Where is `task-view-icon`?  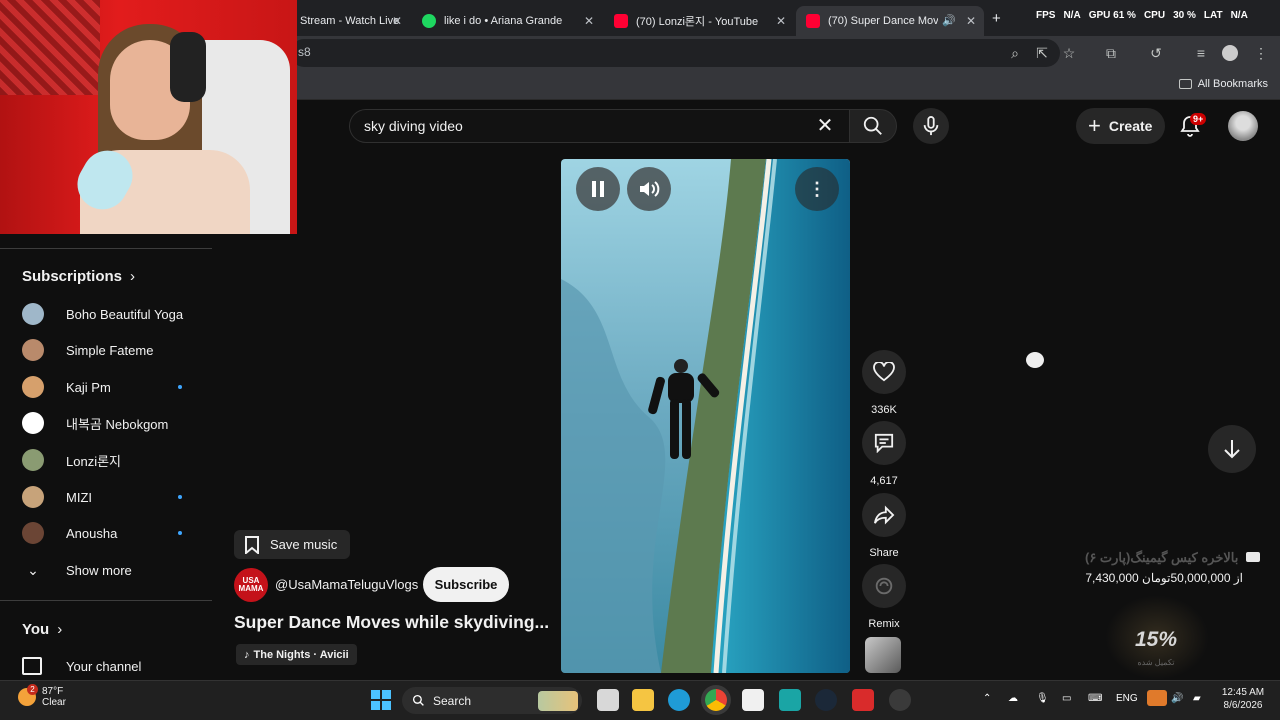
task-view-icon is located at coordinates (608, 700).